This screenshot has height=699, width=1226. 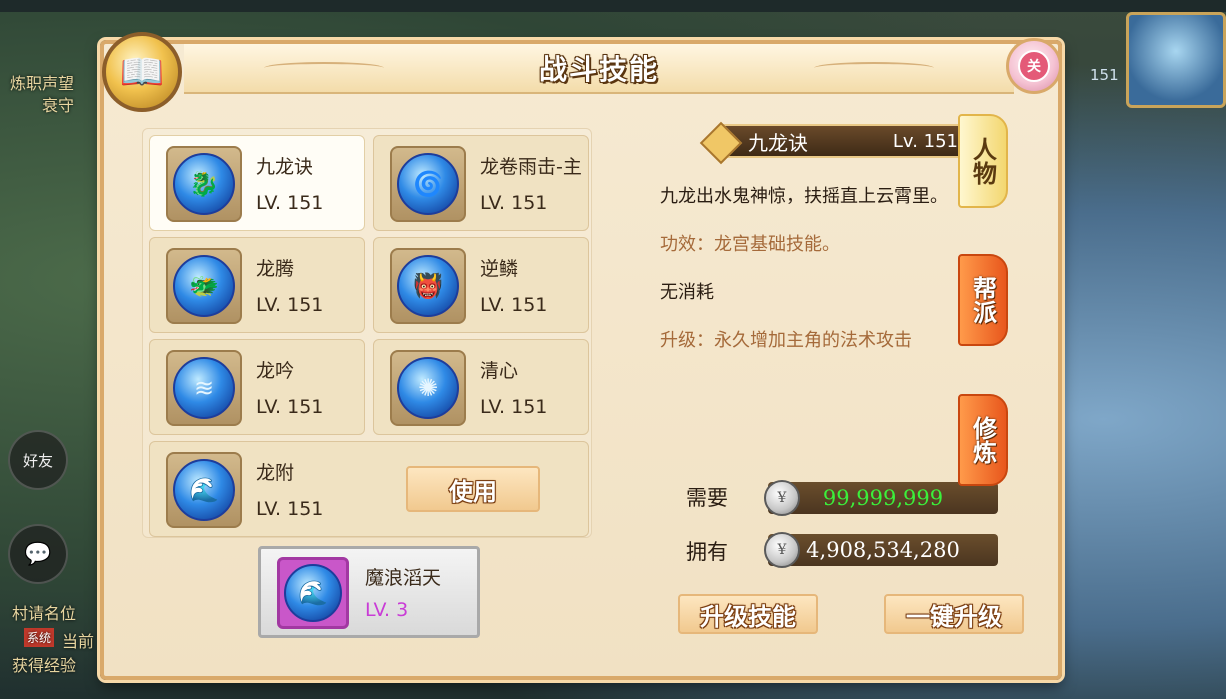 I want to click on close-button: 关, so click(x=1034, y=66).